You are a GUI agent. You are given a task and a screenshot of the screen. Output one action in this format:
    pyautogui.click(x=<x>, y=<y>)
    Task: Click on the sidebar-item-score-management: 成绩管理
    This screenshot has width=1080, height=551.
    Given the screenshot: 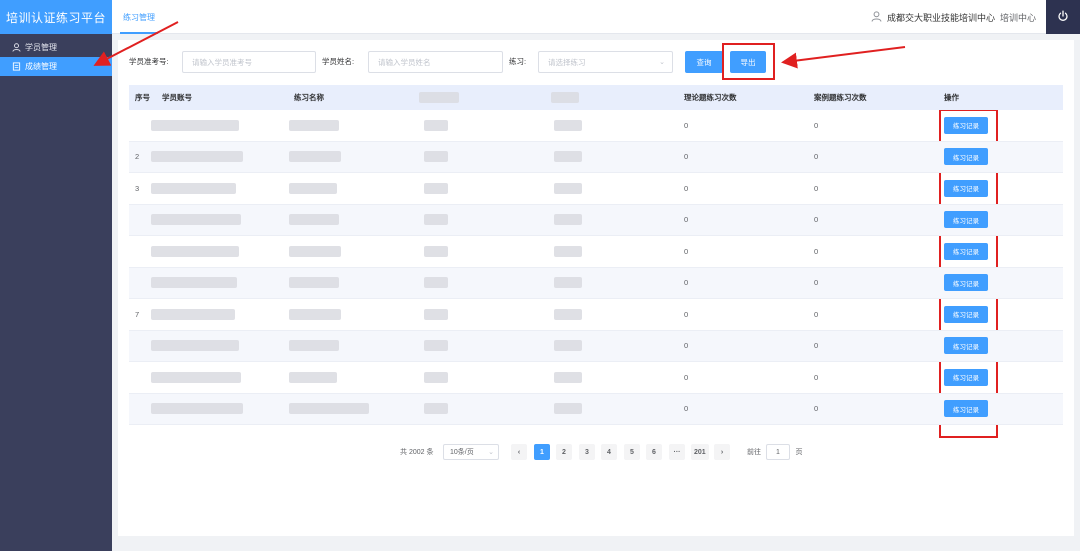 What is the action you would take?
    pyautogui.click(x=56, y=66)
    